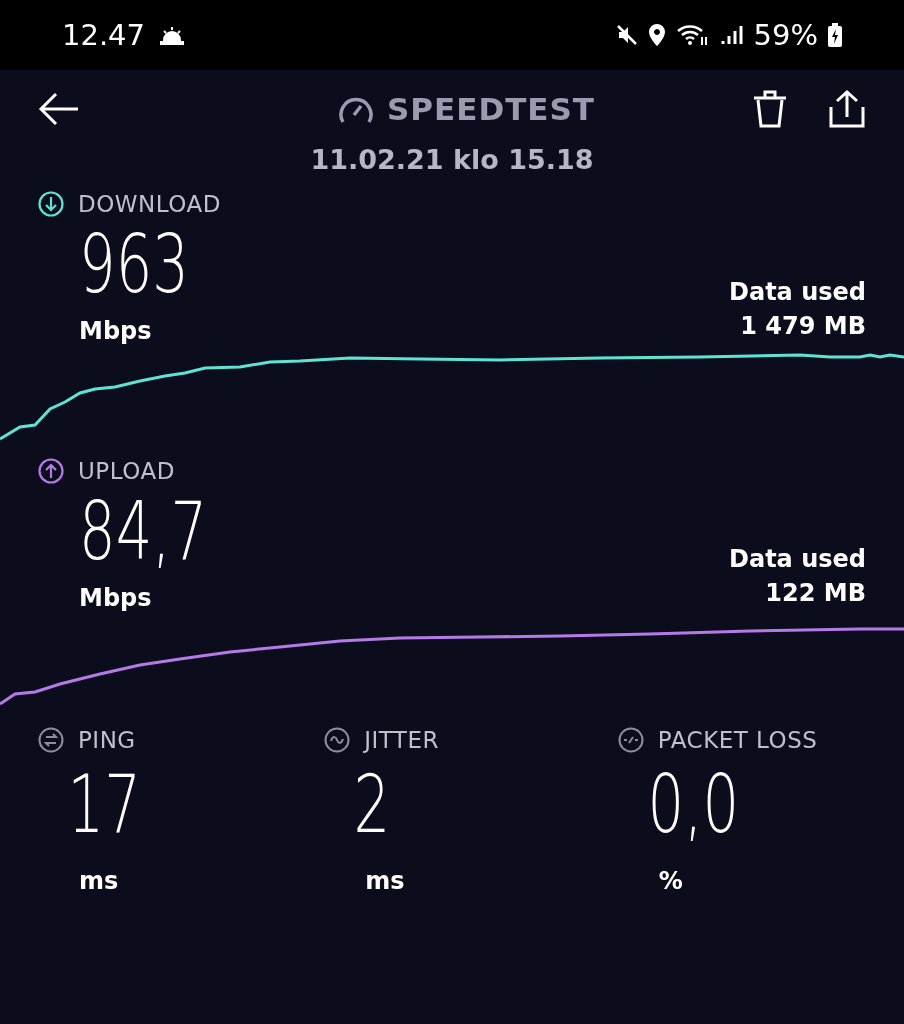 Image resolution: width=904 pixels, height=1024 pixels. What do you see at coordinates (491, 109) in the screenshot?
I see `app-title: SPEEDTEST` at bounding box center [491, 109].